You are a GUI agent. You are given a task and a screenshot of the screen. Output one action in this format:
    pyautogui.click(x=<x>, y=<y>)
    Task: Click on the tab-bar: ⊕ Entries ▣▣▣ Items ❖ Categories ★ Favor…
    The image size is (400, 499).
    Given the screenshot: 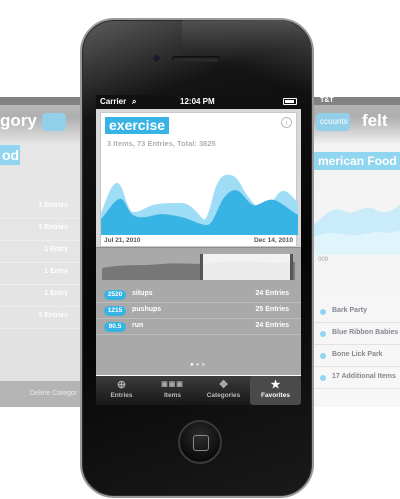 What is the action you would take?
    pyautogui.click(x=198, y=390)
    